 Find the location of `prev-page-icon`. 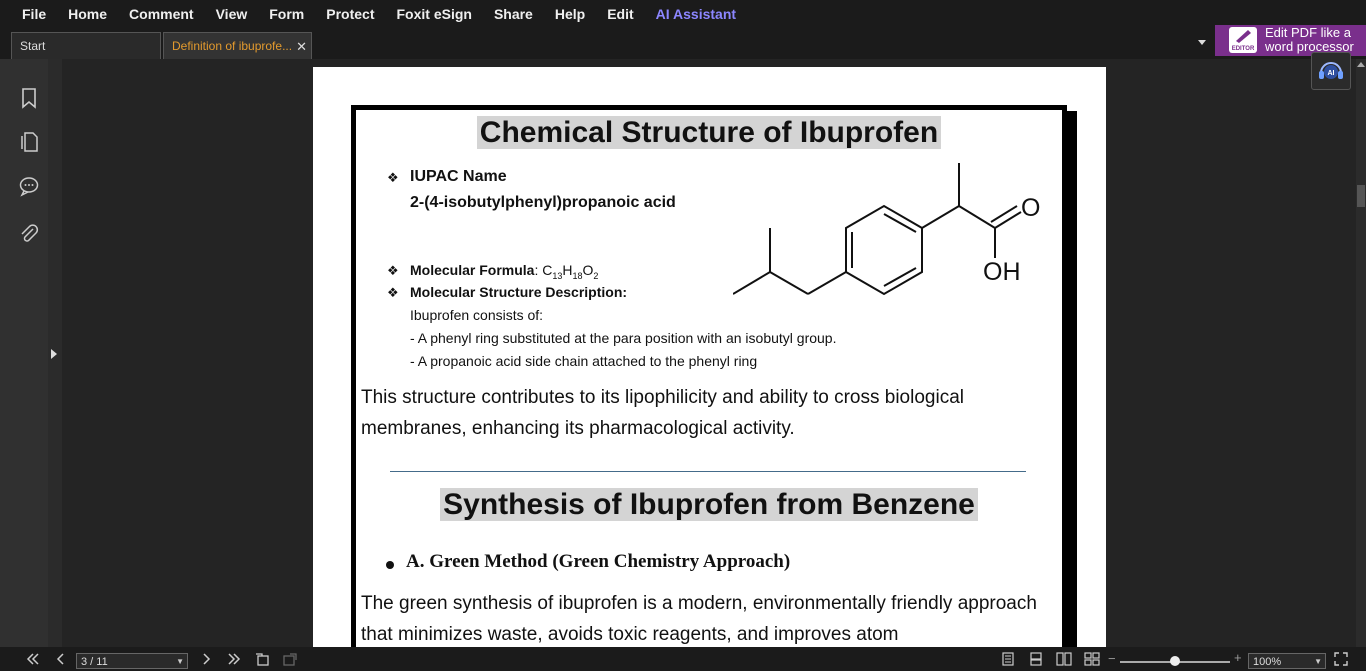

prev-page-icon is located at coordinates (61, 659).